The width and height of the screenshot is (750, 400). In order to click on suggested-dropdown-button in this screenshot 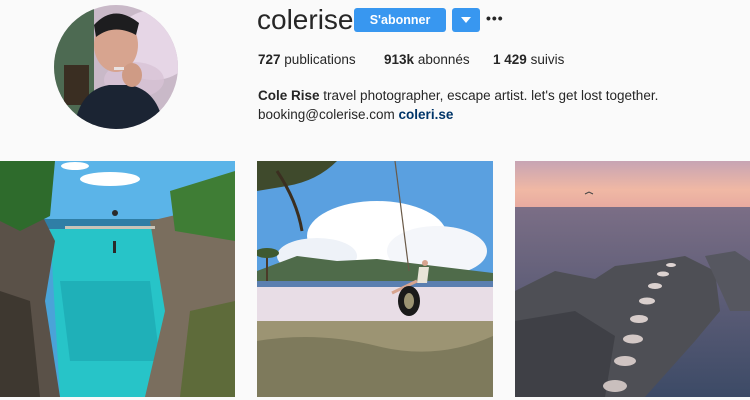, I will do `click(466, 20)`.